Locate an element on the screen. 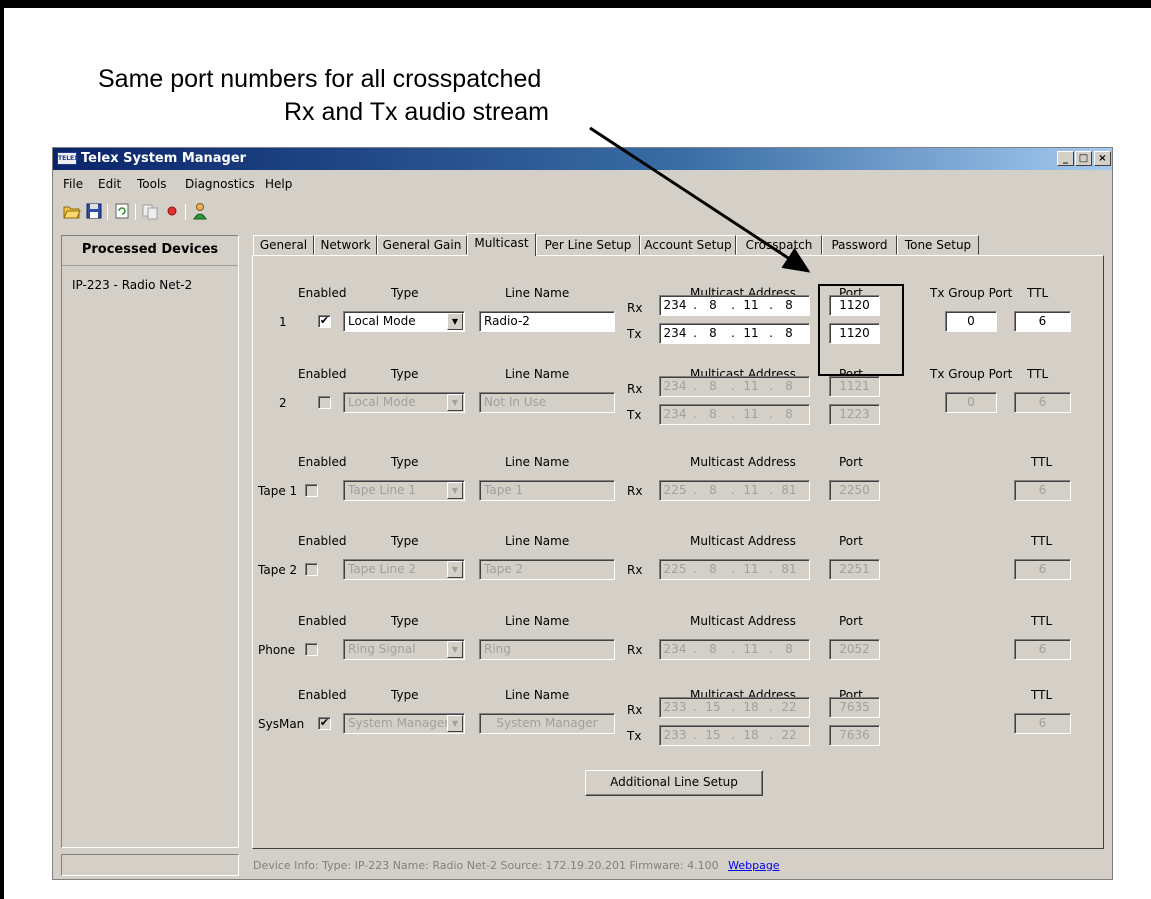 The width and height of the screenshot is (1151, 899). tab-crosspatch: Crosspatch is located at coordinates (779, 245).